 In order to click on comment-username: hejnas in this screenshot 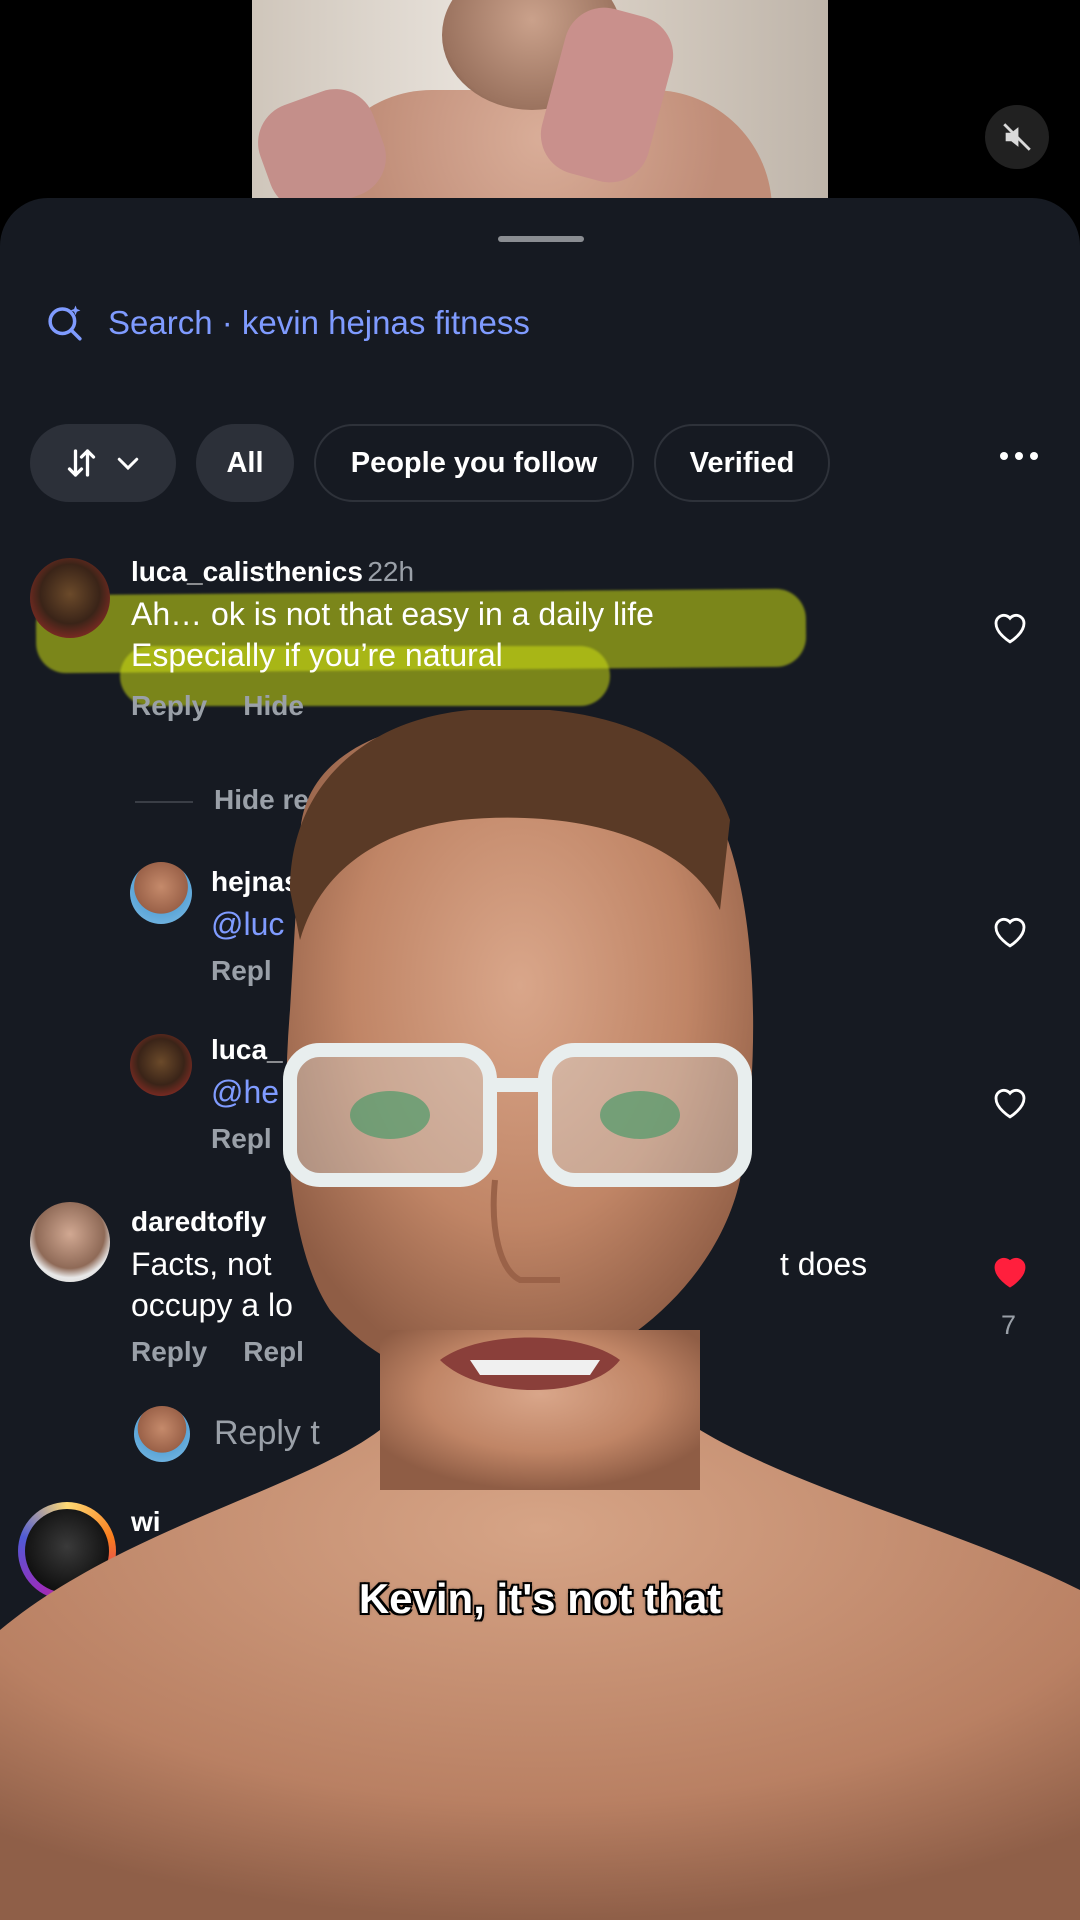, I will do `click(255, 882)`.